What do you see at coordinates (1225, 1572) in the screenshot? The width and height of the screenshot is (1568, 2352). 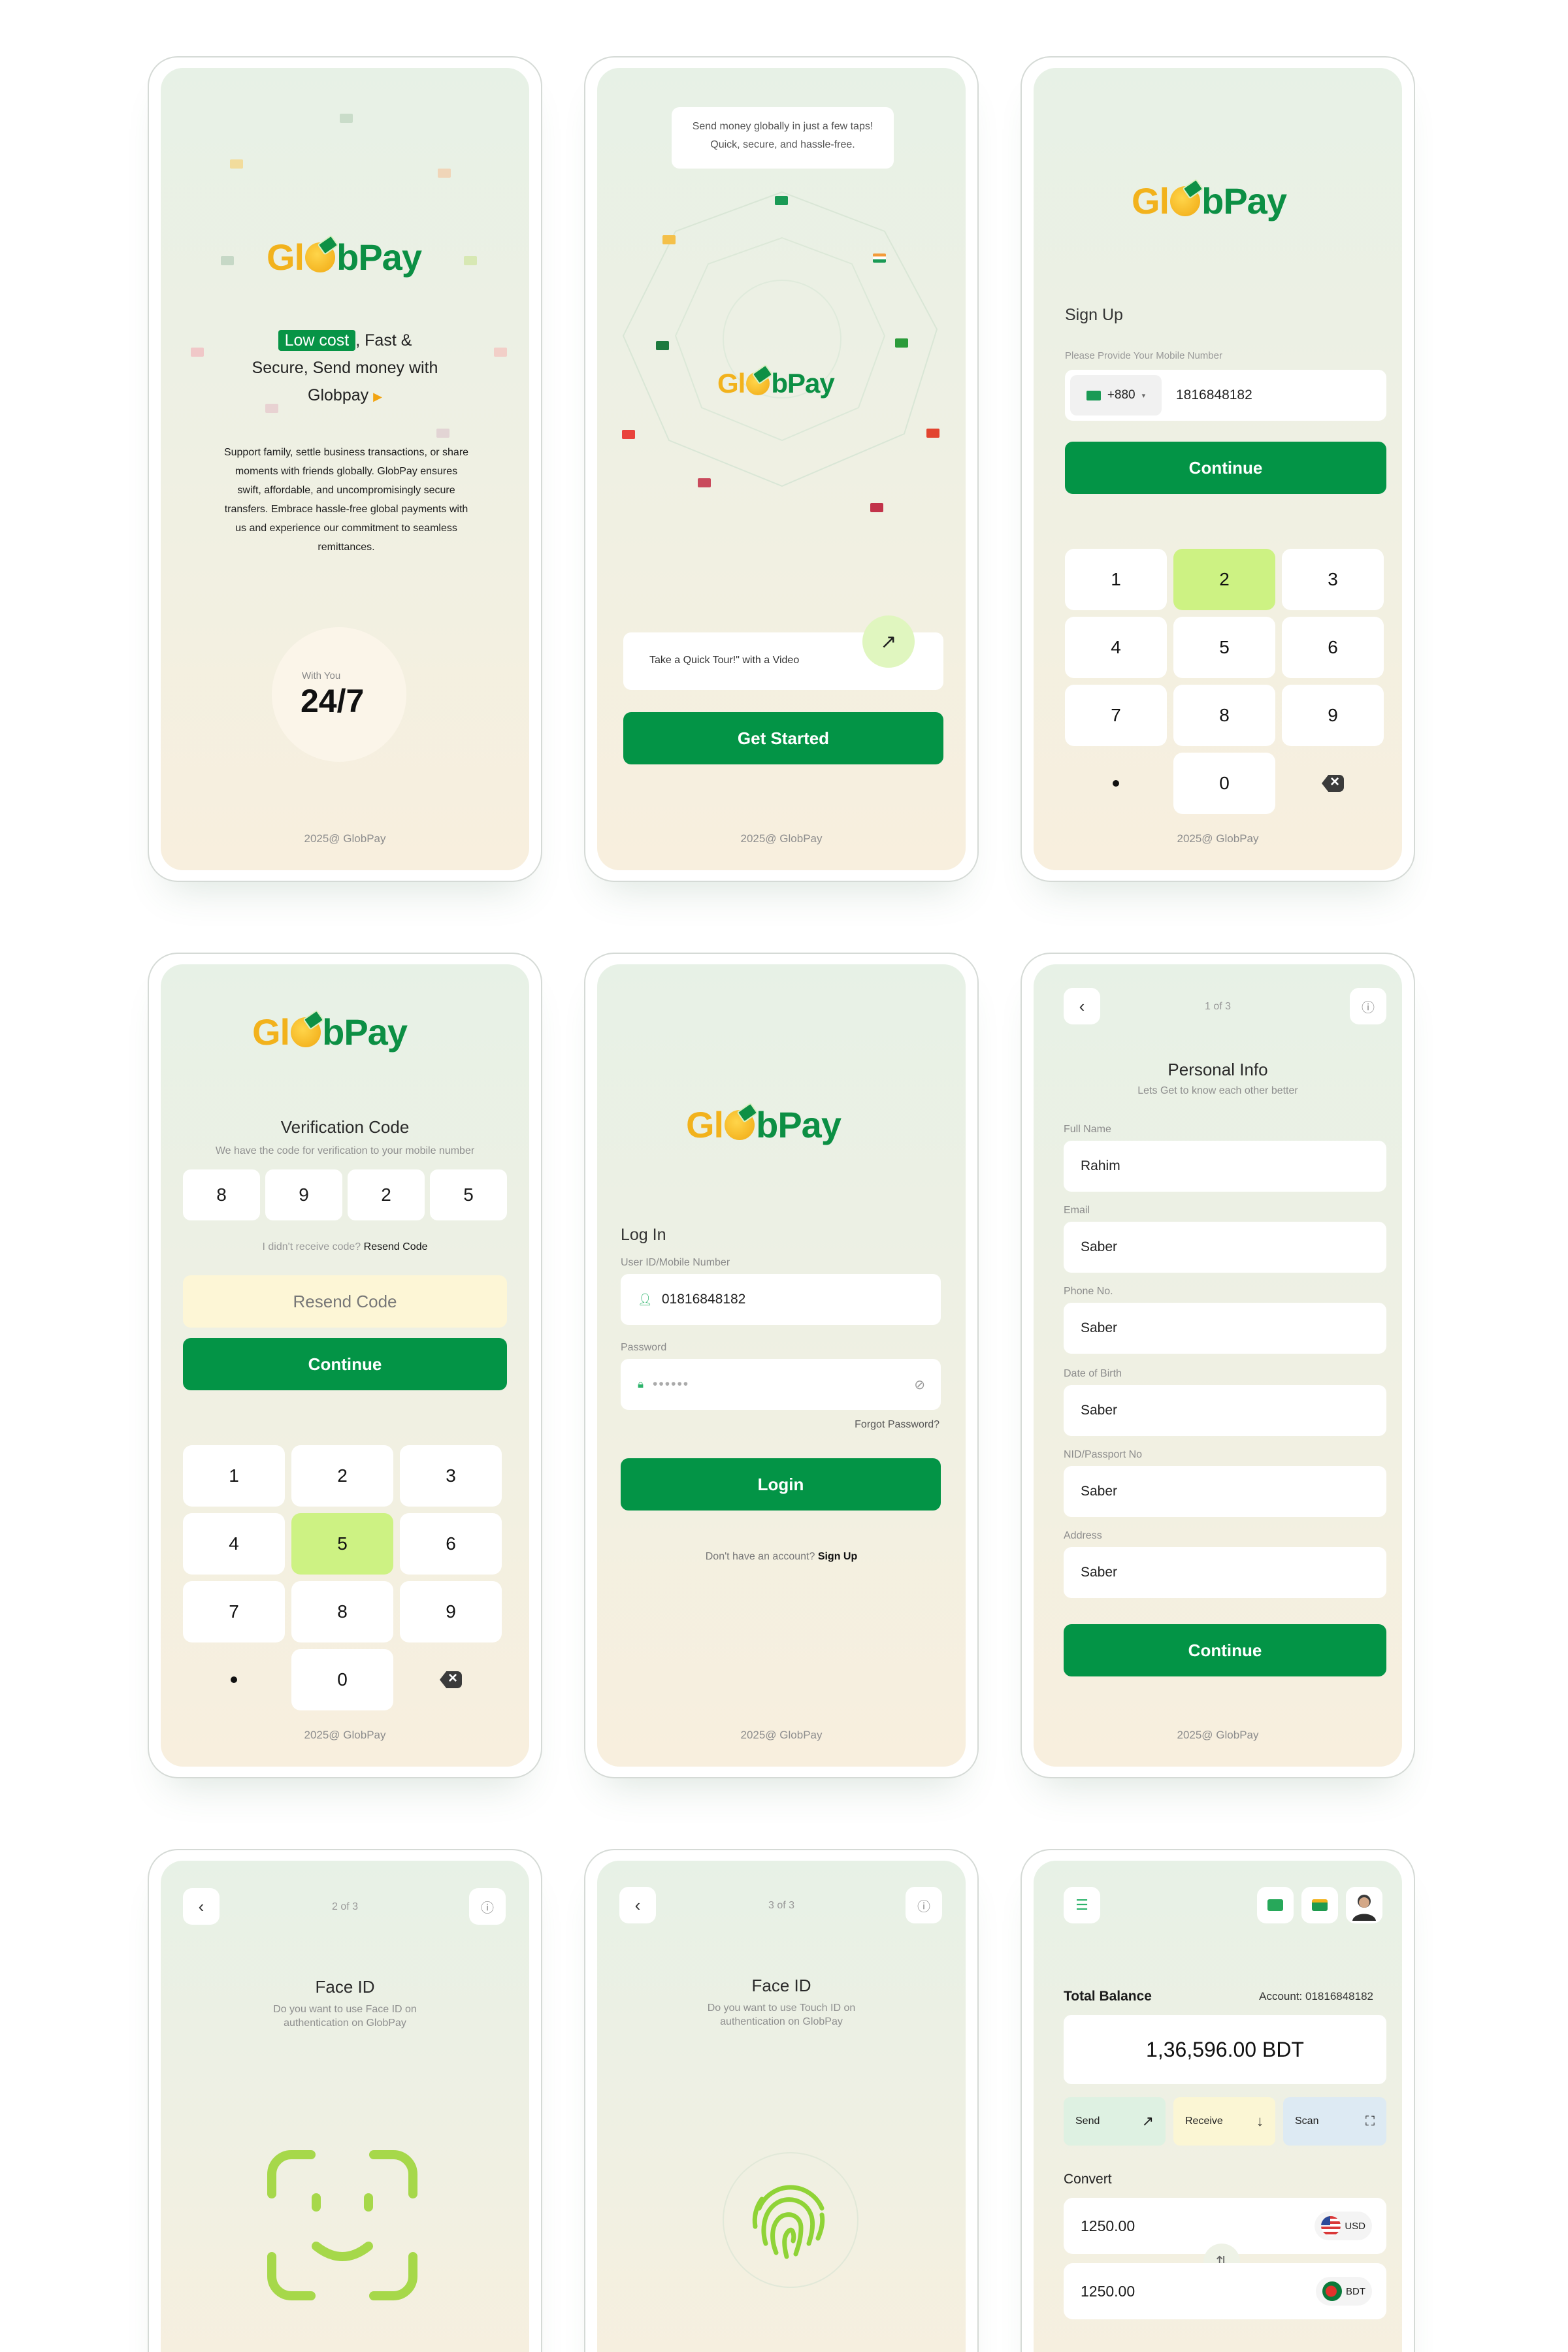 I see `address-input: Saber` at bounding box center [1225, 1572].